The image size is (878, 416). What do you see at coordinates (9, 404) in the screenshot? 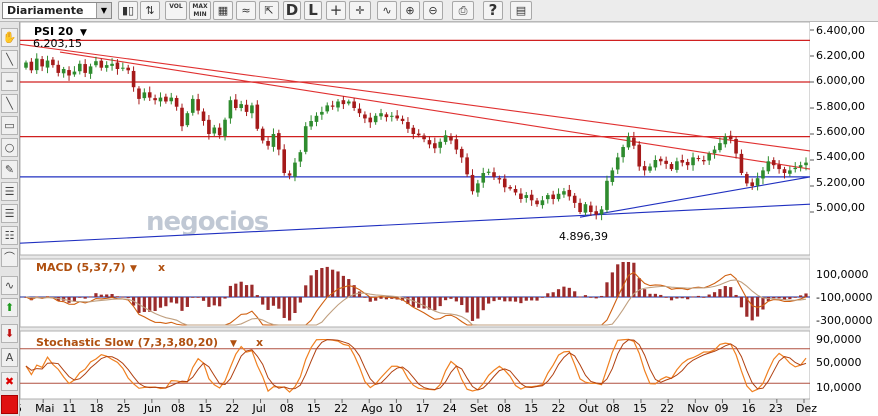
I see `color-swatch-icon` at bounding box center [9, 404].